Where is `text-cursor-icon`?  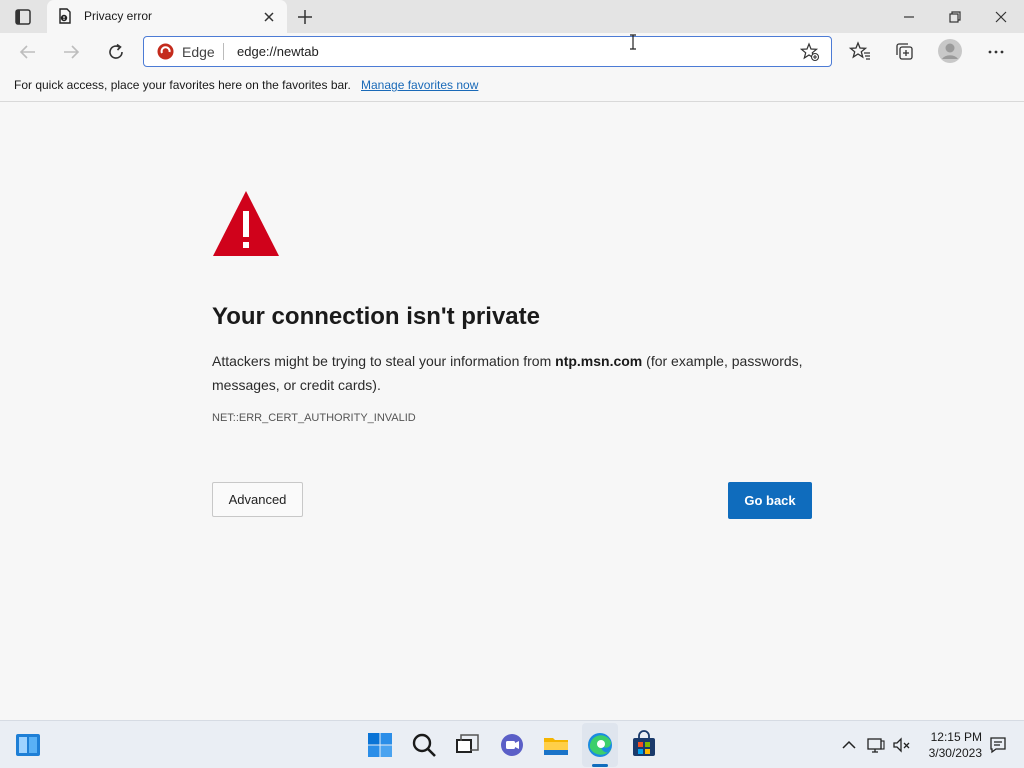 text-cursor-icon is located at coordinates (633, 42).